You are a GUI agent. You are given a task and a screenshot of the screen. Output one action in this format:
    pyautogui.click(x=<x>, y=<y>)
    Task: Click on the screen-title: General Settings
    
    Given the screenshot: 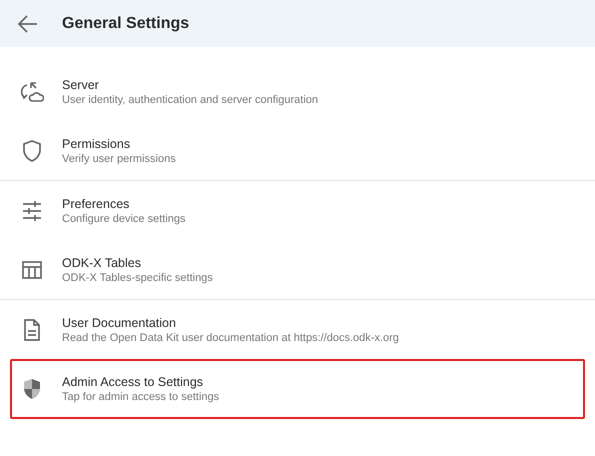 What is the action you would take?
    pyautogui.click(x=126, y=23)
    